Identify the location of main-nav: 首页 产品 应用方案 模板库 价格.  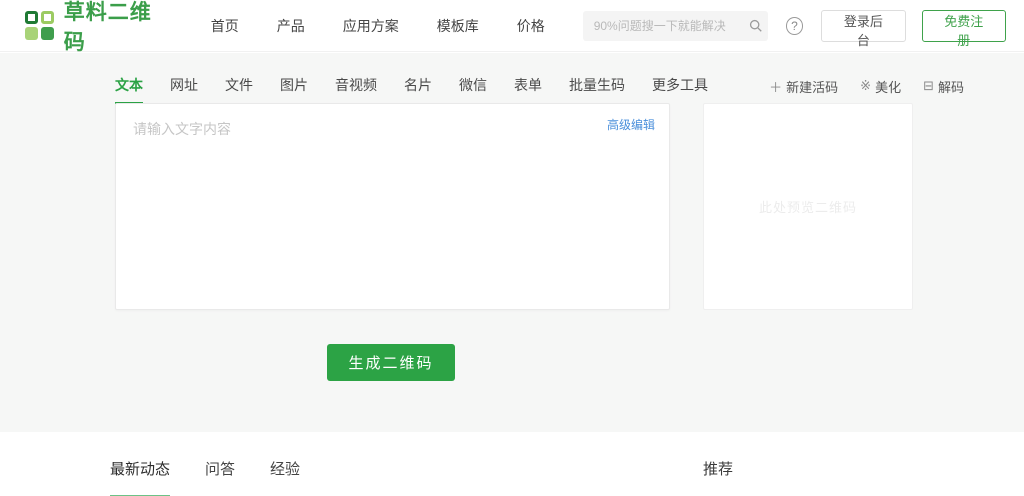
(397, 26).